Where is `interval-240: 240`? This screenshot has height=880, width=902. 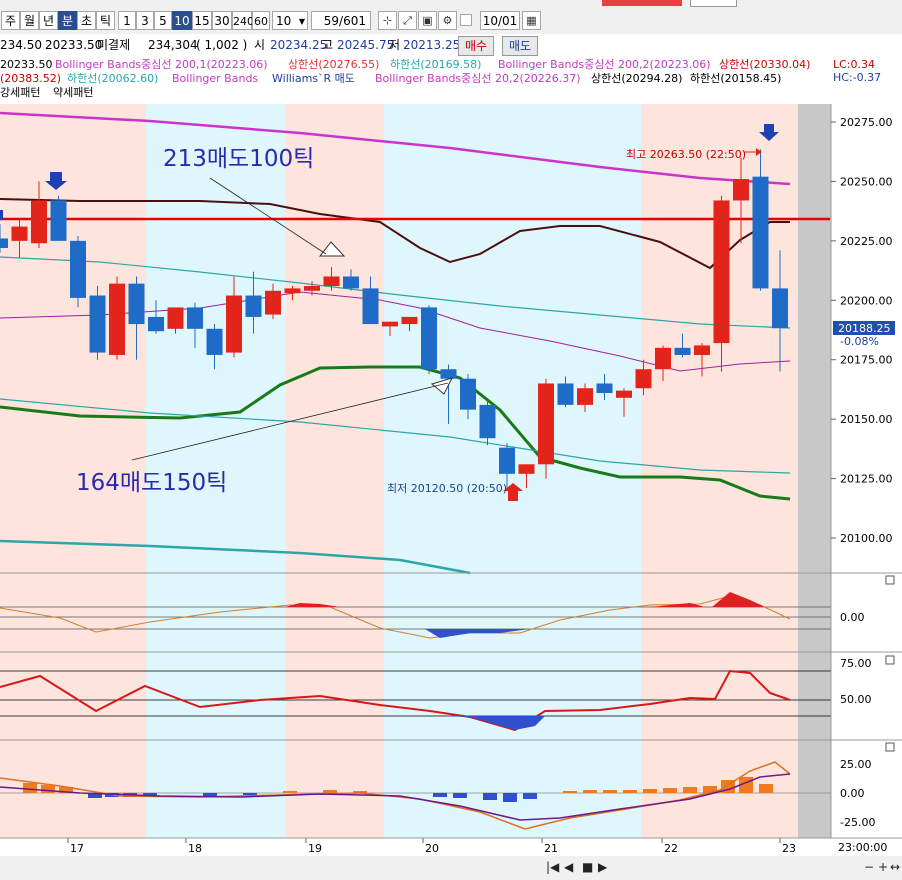
interval-240: 240 is located at coordinates (243, 20).